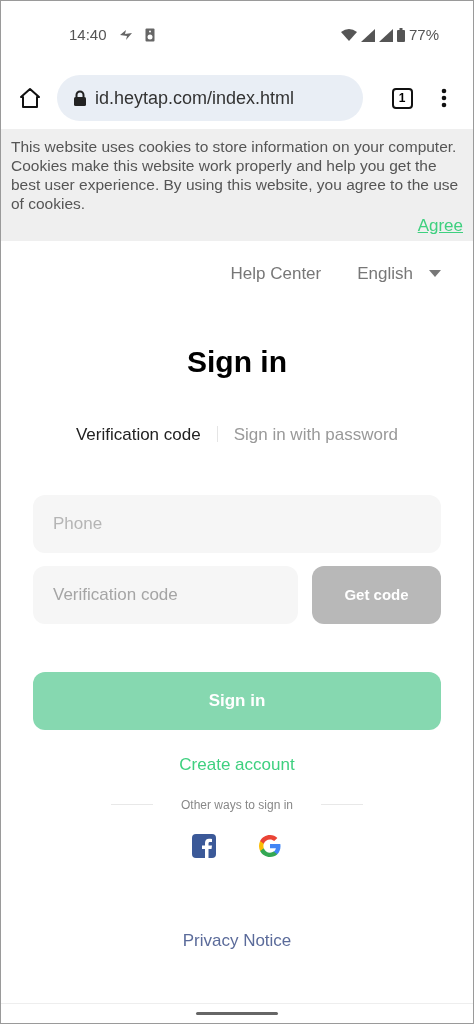 This screenshot has width=474, height=1024. I want to click on speaker-icon, so click(149, 35).